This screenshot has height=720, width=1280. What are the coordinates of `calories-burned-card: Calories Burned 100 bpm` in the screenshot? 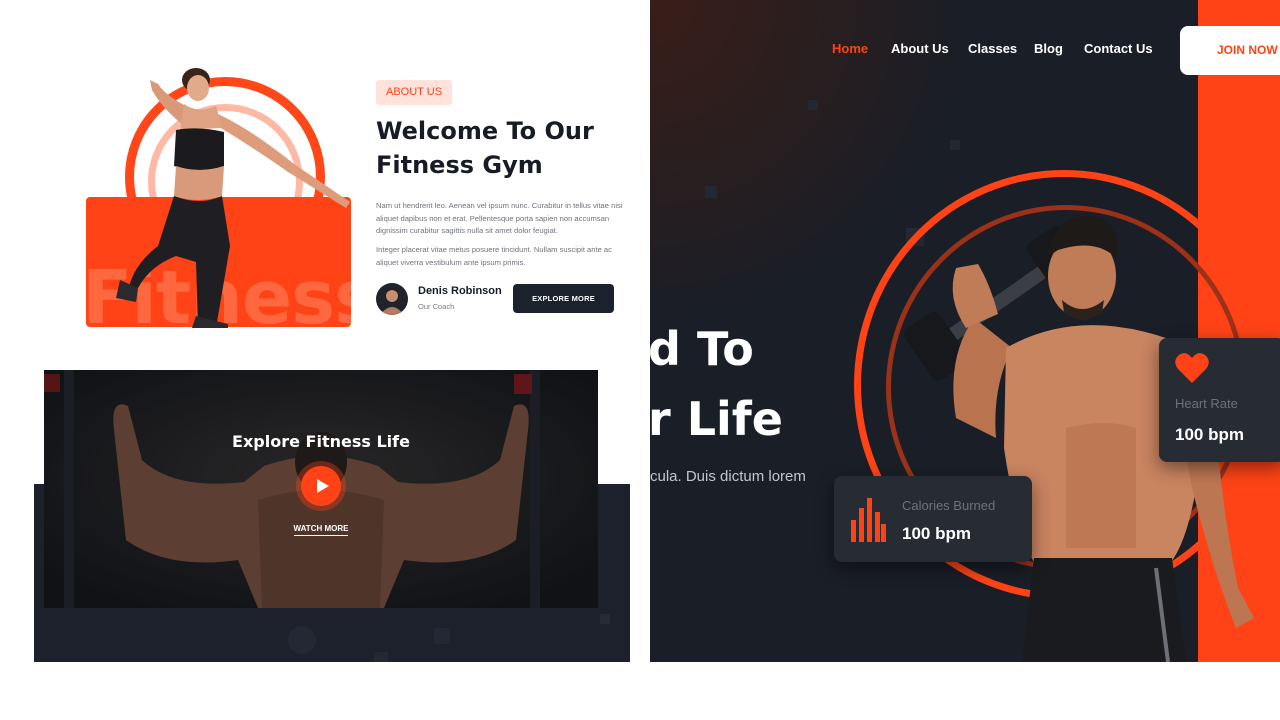 It's located at (933, 519).